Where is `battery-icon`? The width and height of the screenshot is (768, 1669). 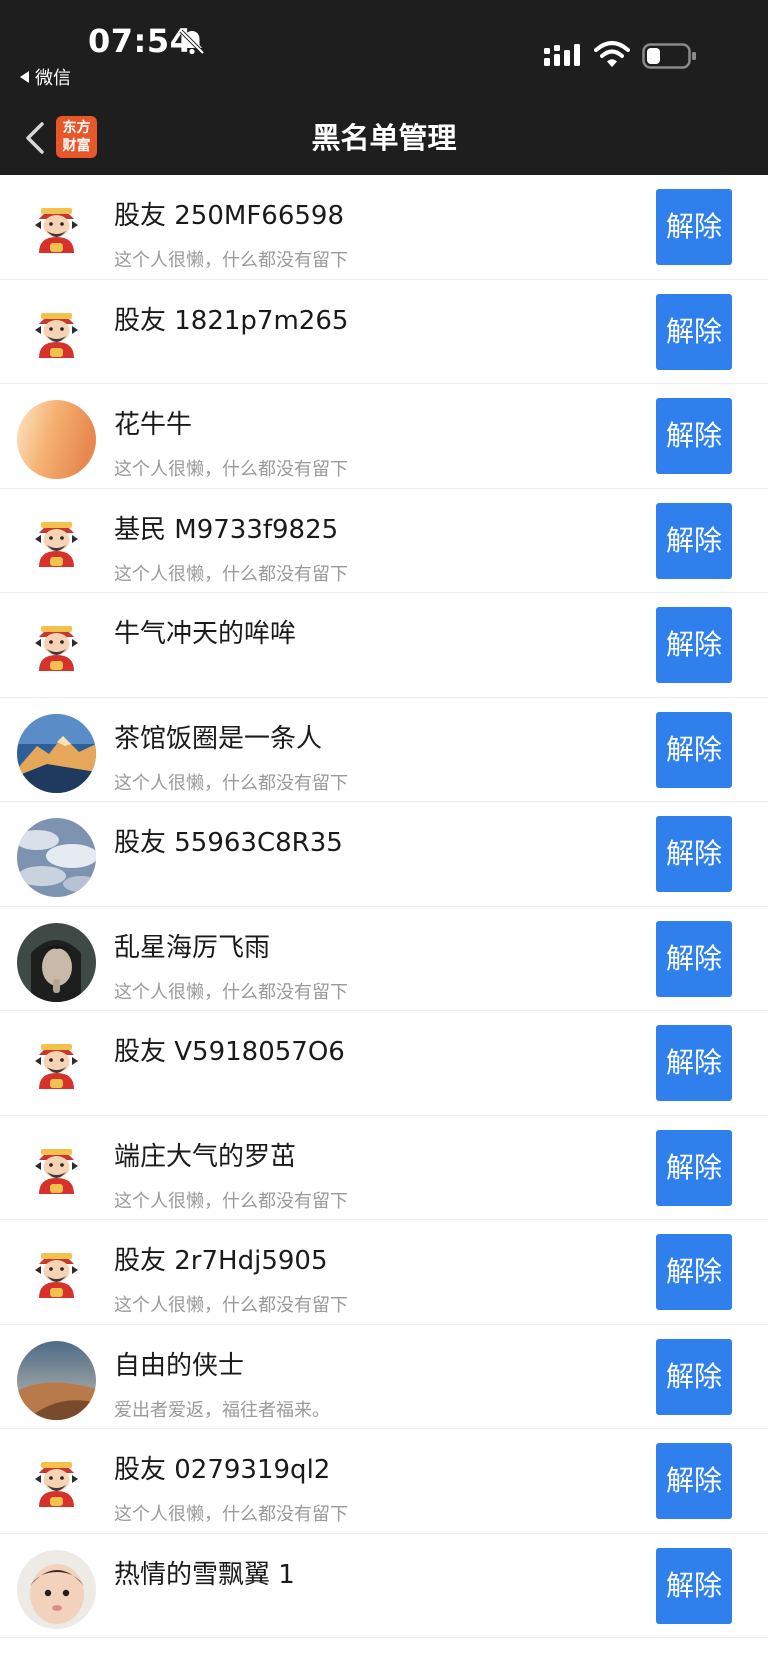
battery-icon is located at coordinates (669, 56).